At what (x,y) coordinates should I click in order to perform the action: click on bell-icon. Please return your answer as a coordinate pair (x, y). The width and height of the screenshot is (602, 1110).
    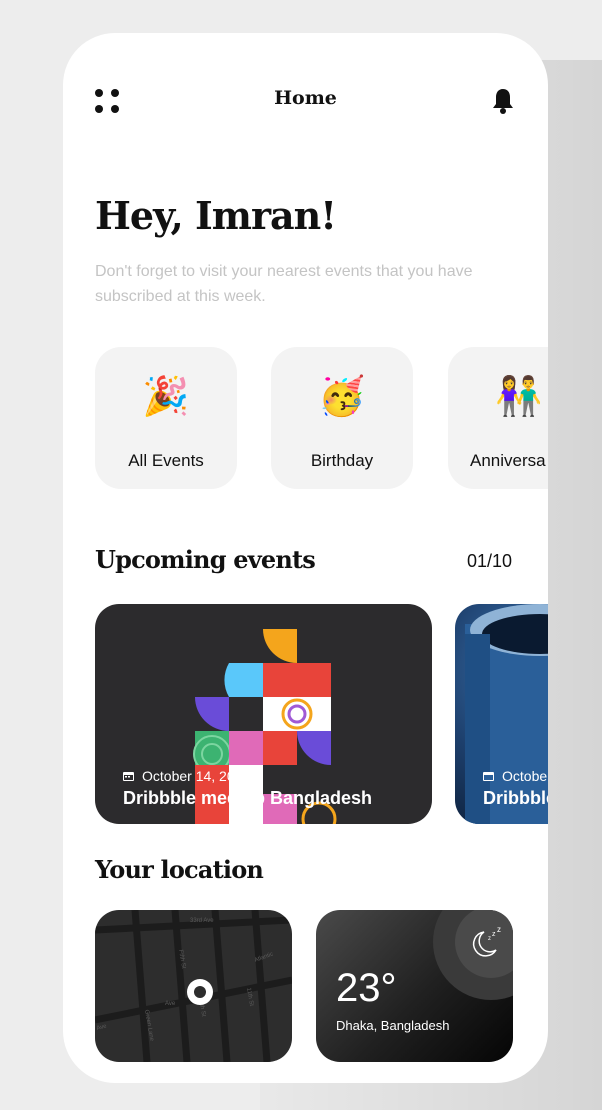
    Looking at the image, I should click on (503, 101).